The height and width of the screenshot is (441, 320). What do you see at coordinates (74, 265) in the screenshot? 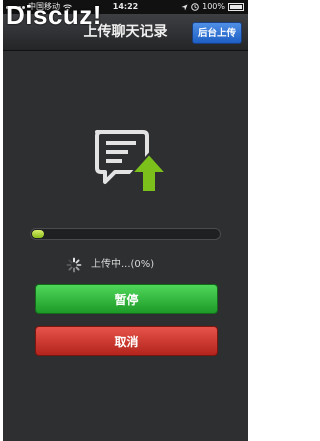
I see `loading-spinner-icon` at bounding box center [74, 265].